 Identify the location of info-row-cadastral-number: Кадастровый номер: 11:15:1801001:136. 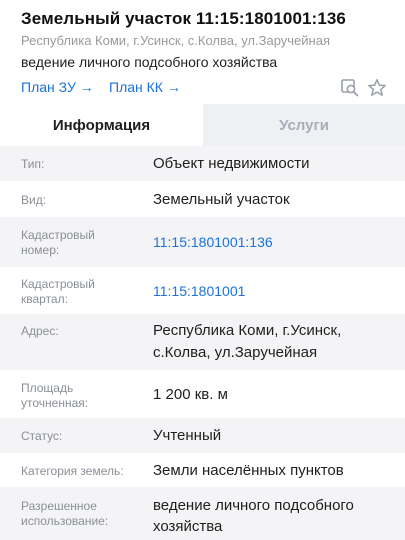
(202, 242).